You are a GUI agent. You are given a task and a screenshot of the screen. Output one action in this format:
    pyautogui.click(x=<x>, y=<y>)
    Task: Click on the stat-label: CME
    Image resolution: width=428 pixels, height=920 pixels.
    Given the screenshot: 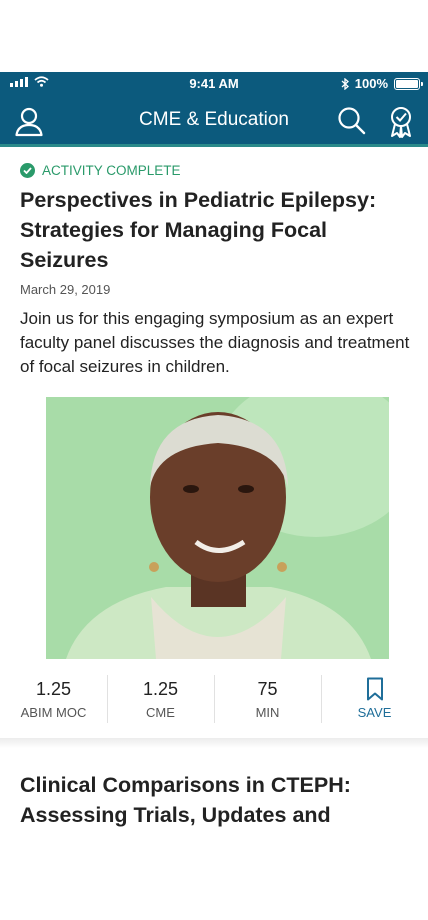 What is the action you would take?
    pyautogui.click(x=160, y=712)
    